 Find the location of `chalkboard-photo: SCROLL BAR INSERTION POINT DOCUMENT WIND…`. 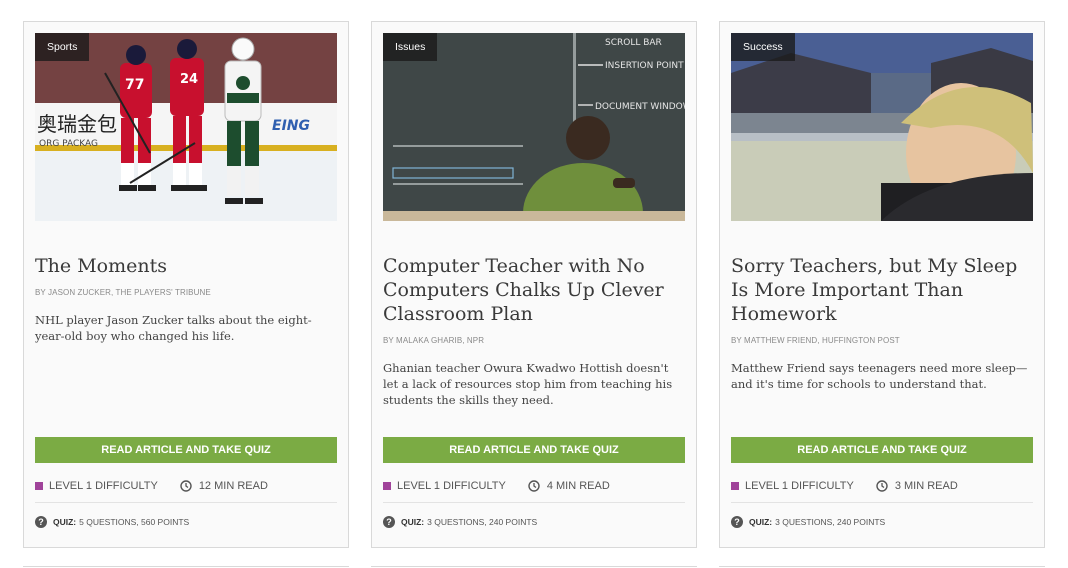

chalkboard-photo: SCROLL BAR INSERTION POINT DOCUMENT WIND… is located at coordinates (534, 127).